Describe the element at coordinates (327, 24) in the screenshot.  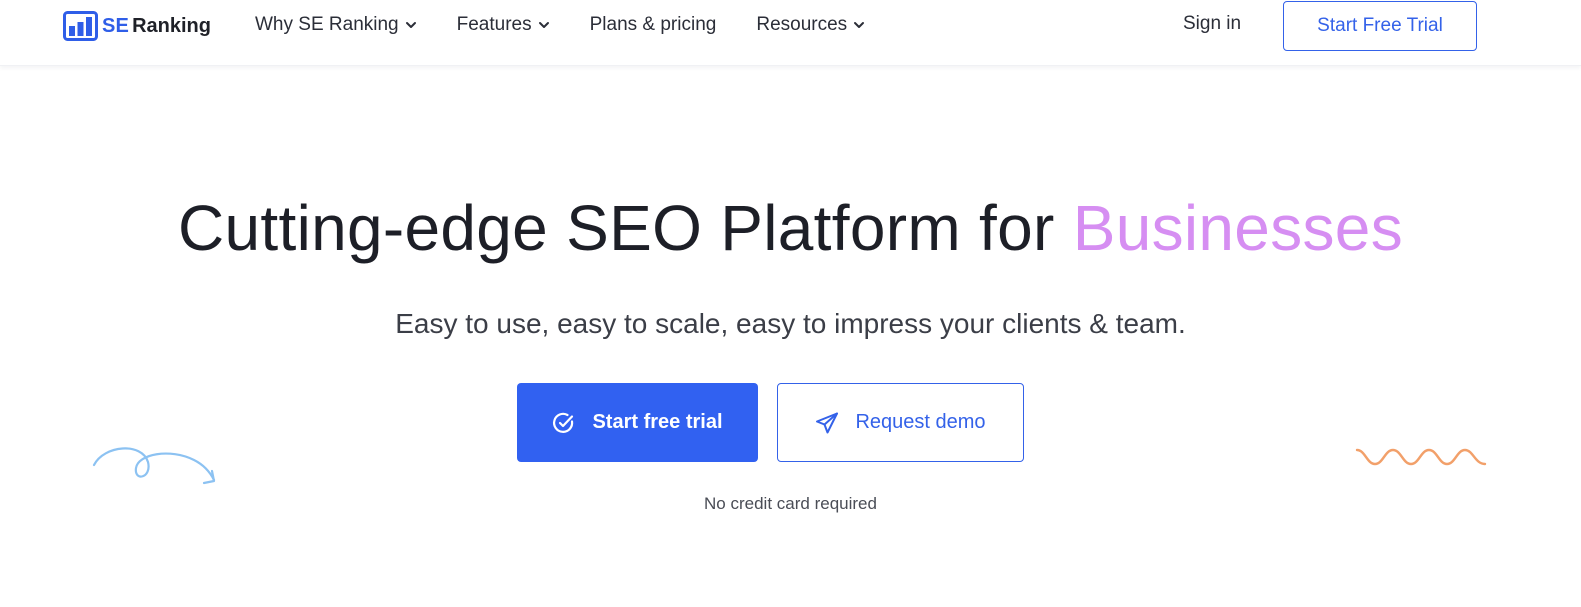
I see `nav-item-label: Why SE Ranking` at that location.